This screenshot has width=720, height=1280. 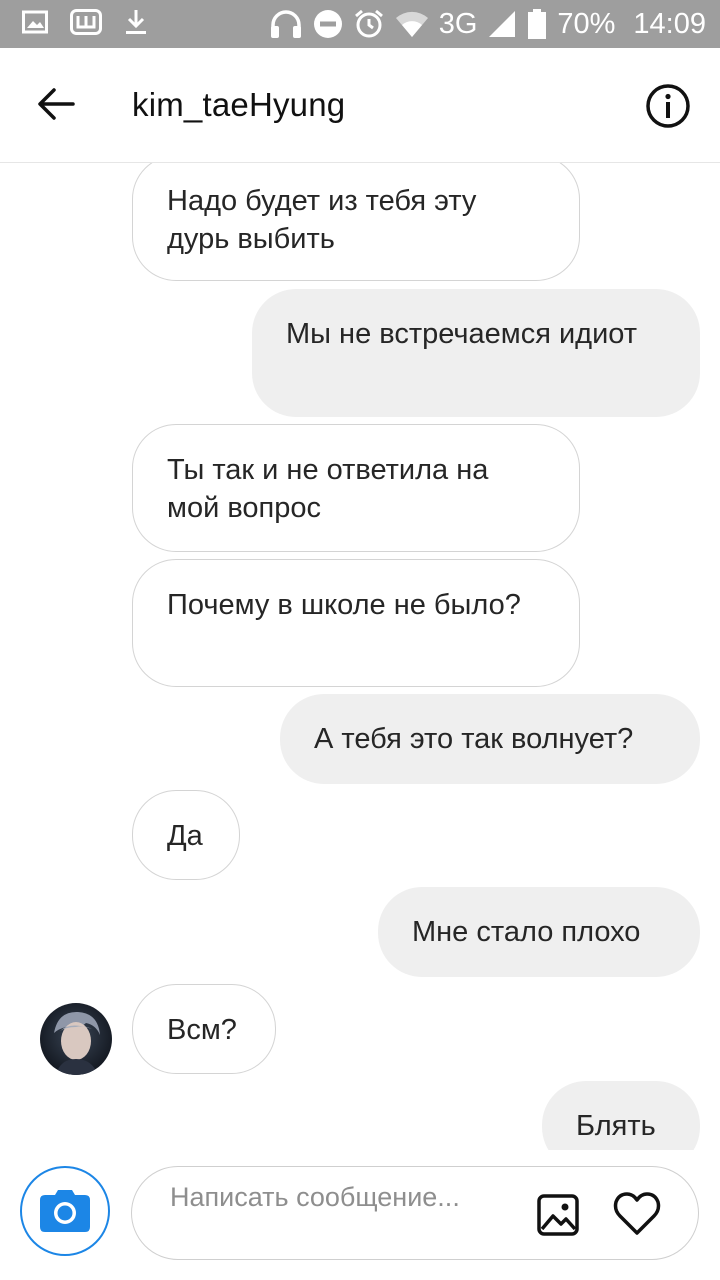 What do you see at coordinates (285, 24) in the screenshot?
I see `headphones-icon` at bounding box center [285, 24].